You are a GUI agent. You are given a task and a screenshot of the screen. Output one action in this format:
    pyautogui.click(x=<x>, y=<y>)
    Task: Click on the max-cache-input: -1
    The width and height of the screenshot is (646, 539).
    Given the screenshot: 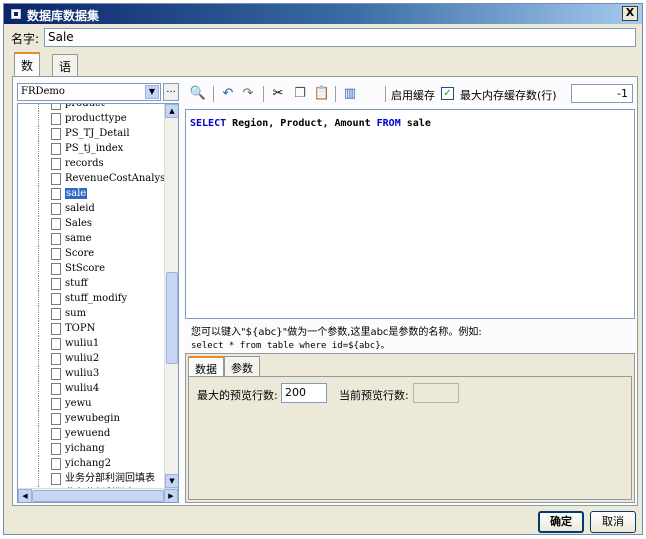 What is the action you would take?
    pyautogui.click(x=602, y=93)
    